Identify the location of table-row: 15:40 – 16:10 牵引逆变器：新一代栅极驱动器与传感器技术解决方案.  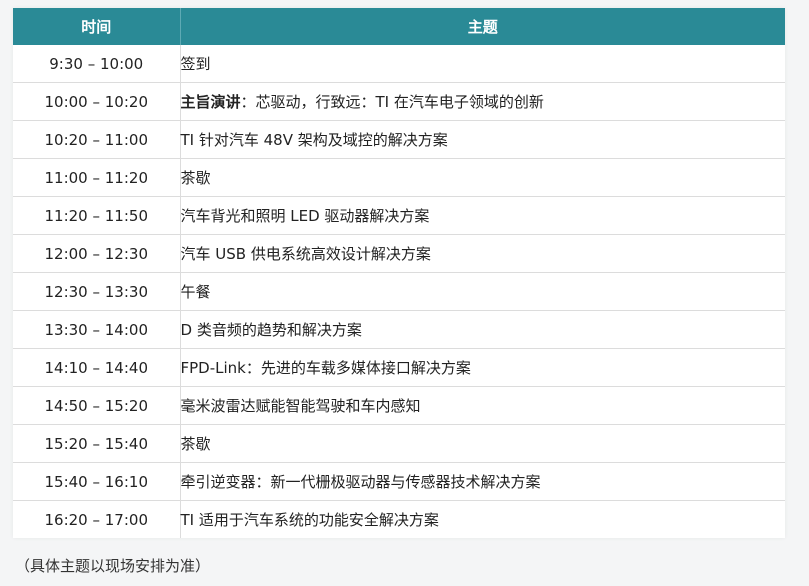
(399, 481).